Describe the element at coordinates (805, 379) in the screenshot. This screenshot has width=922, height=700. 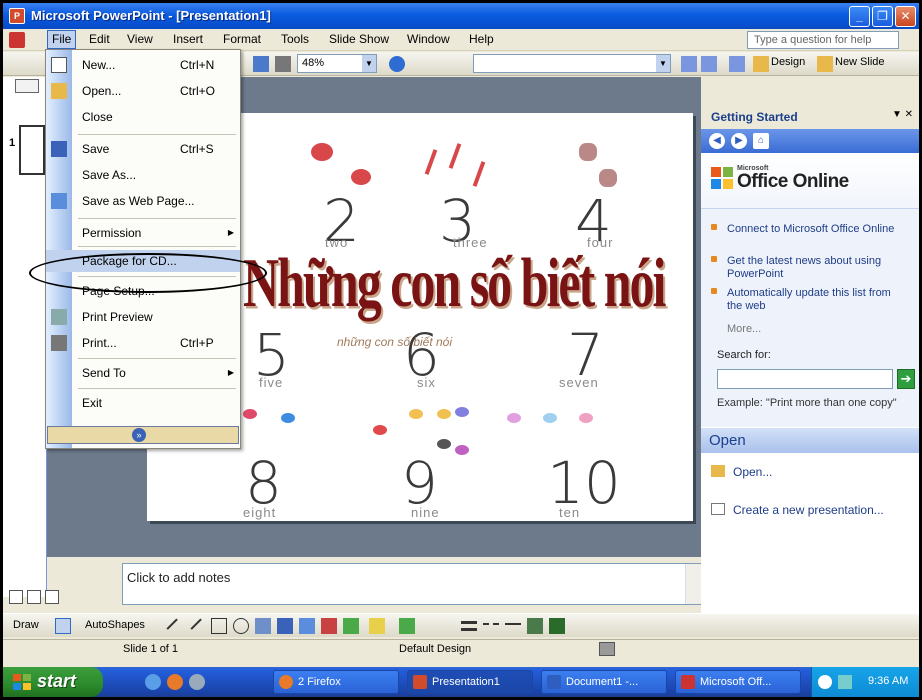
I see `search-input` at that location.